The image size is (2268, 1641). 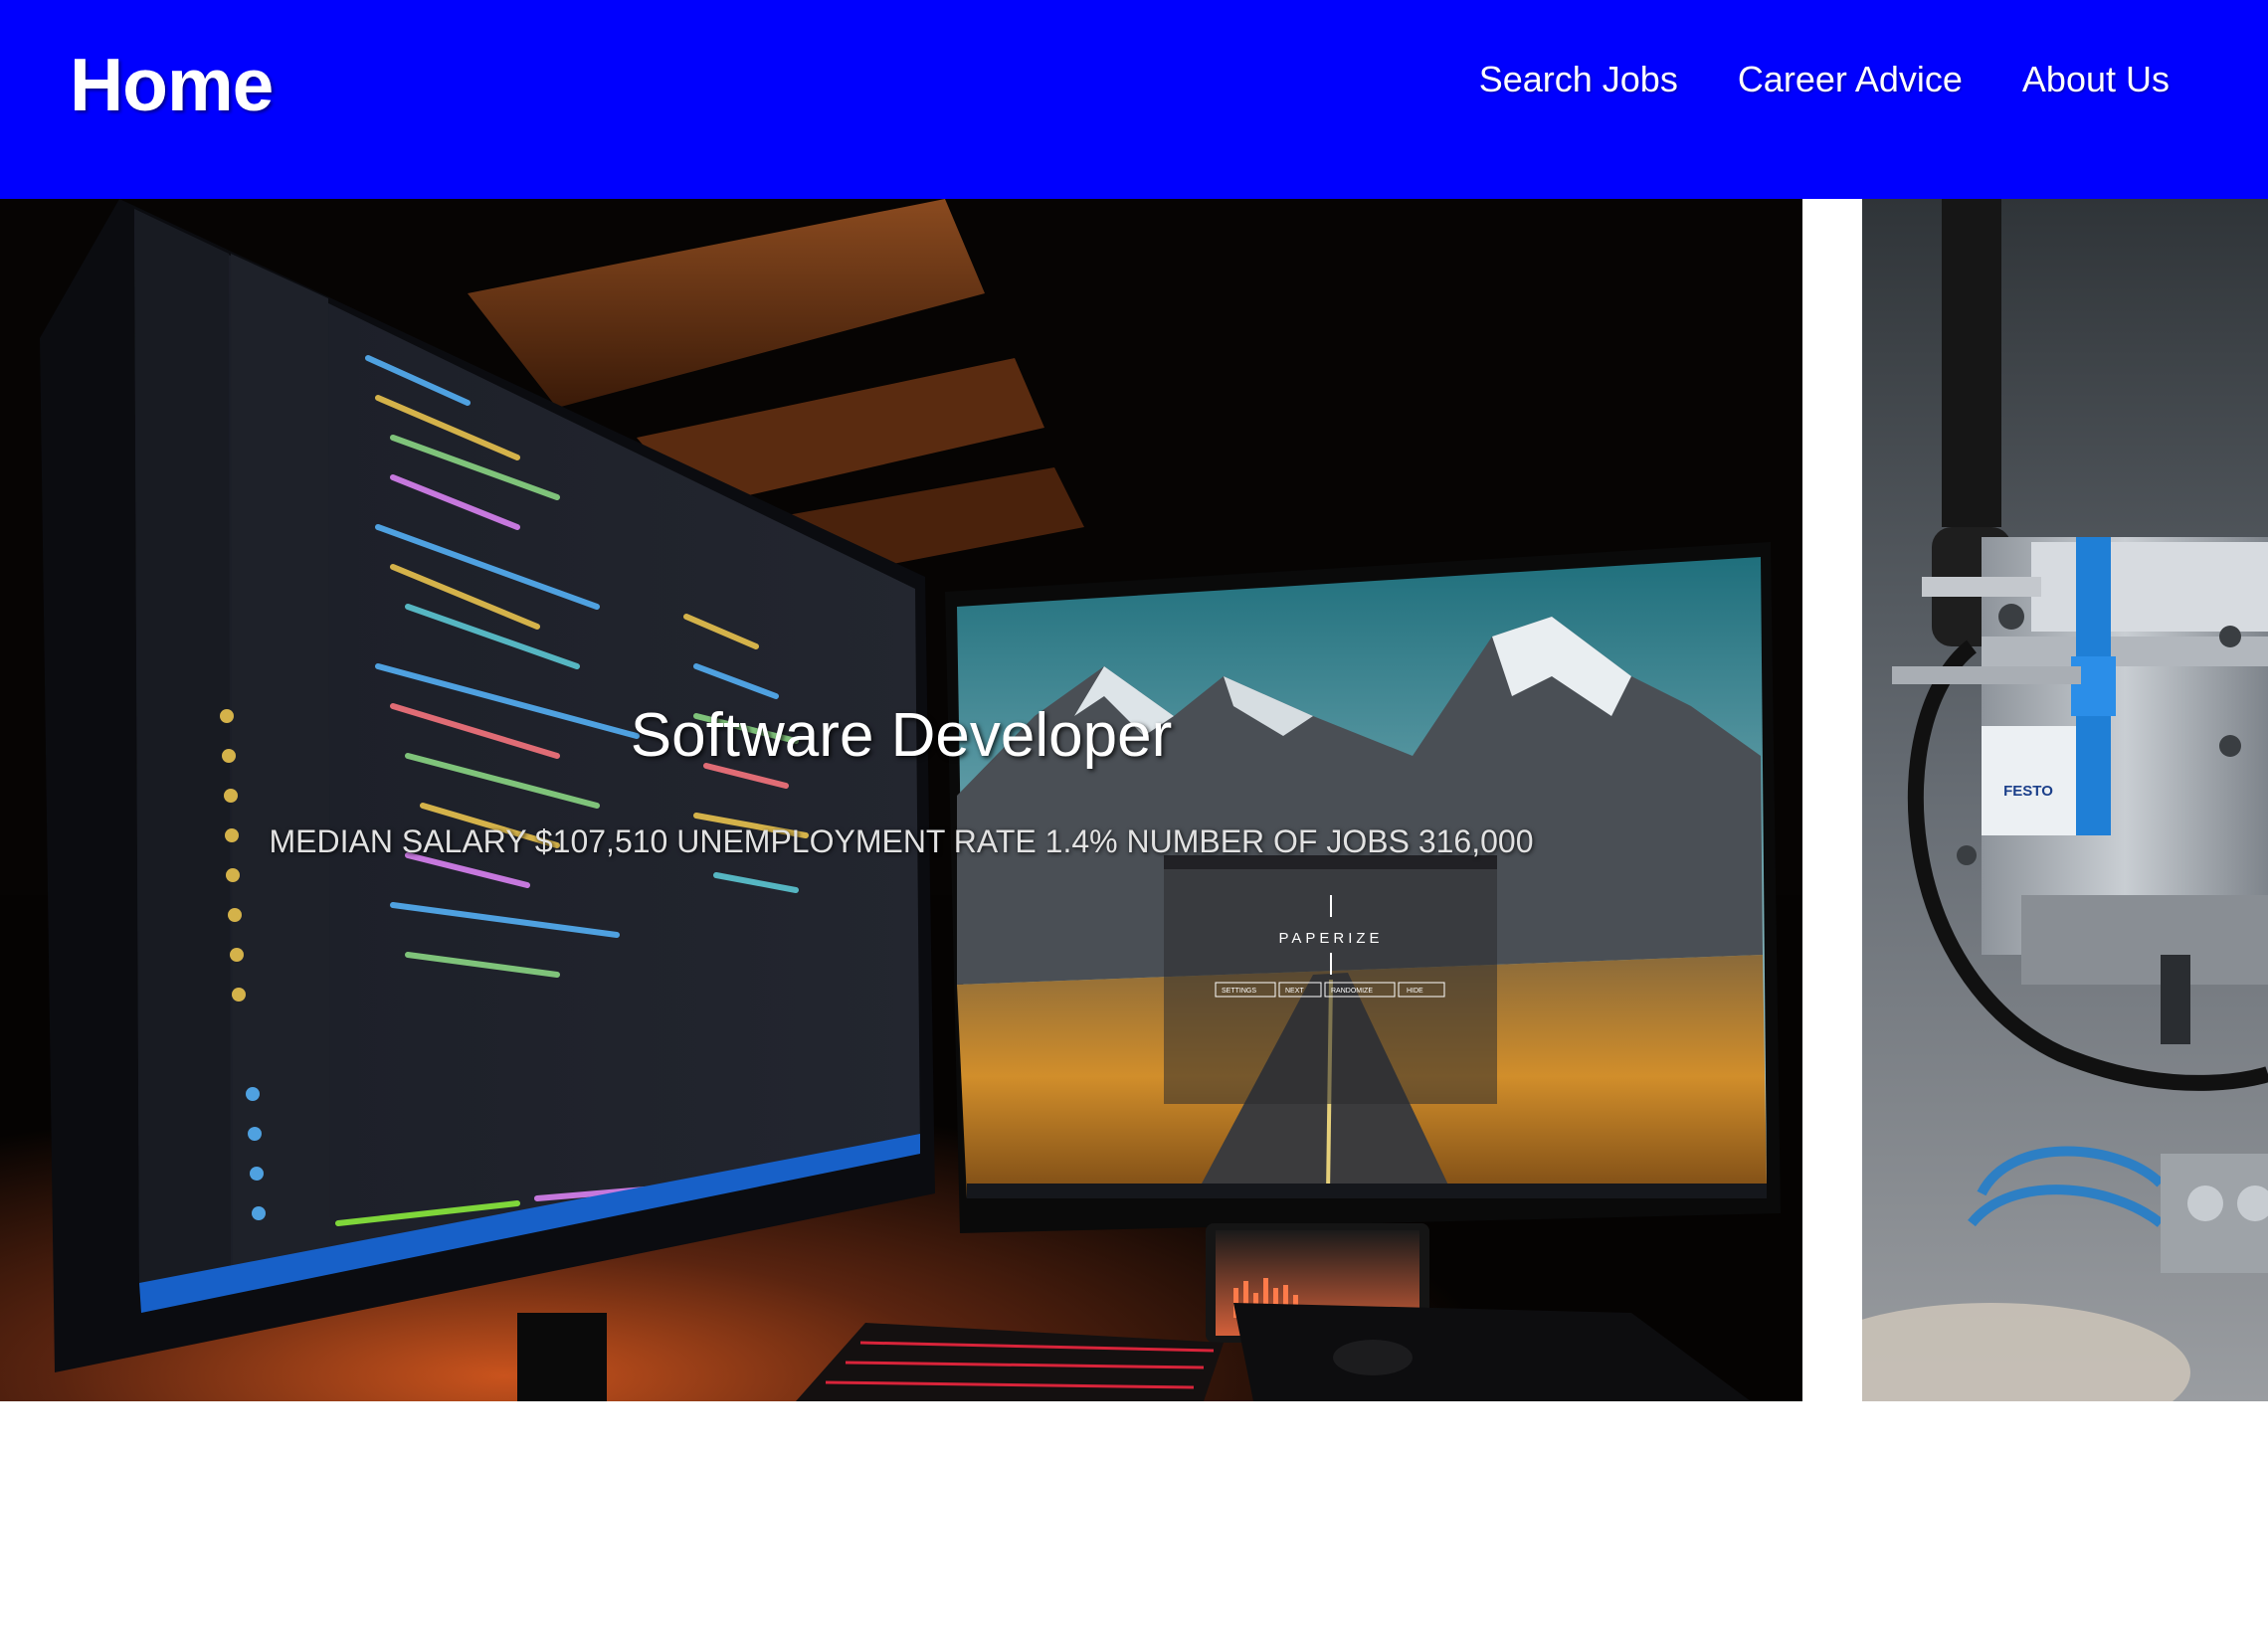 What do you see at coordinates (1352, 992) in the screenshot?
I see `svg-text: RANDOMIZE` at bounding box center [1352, 992].